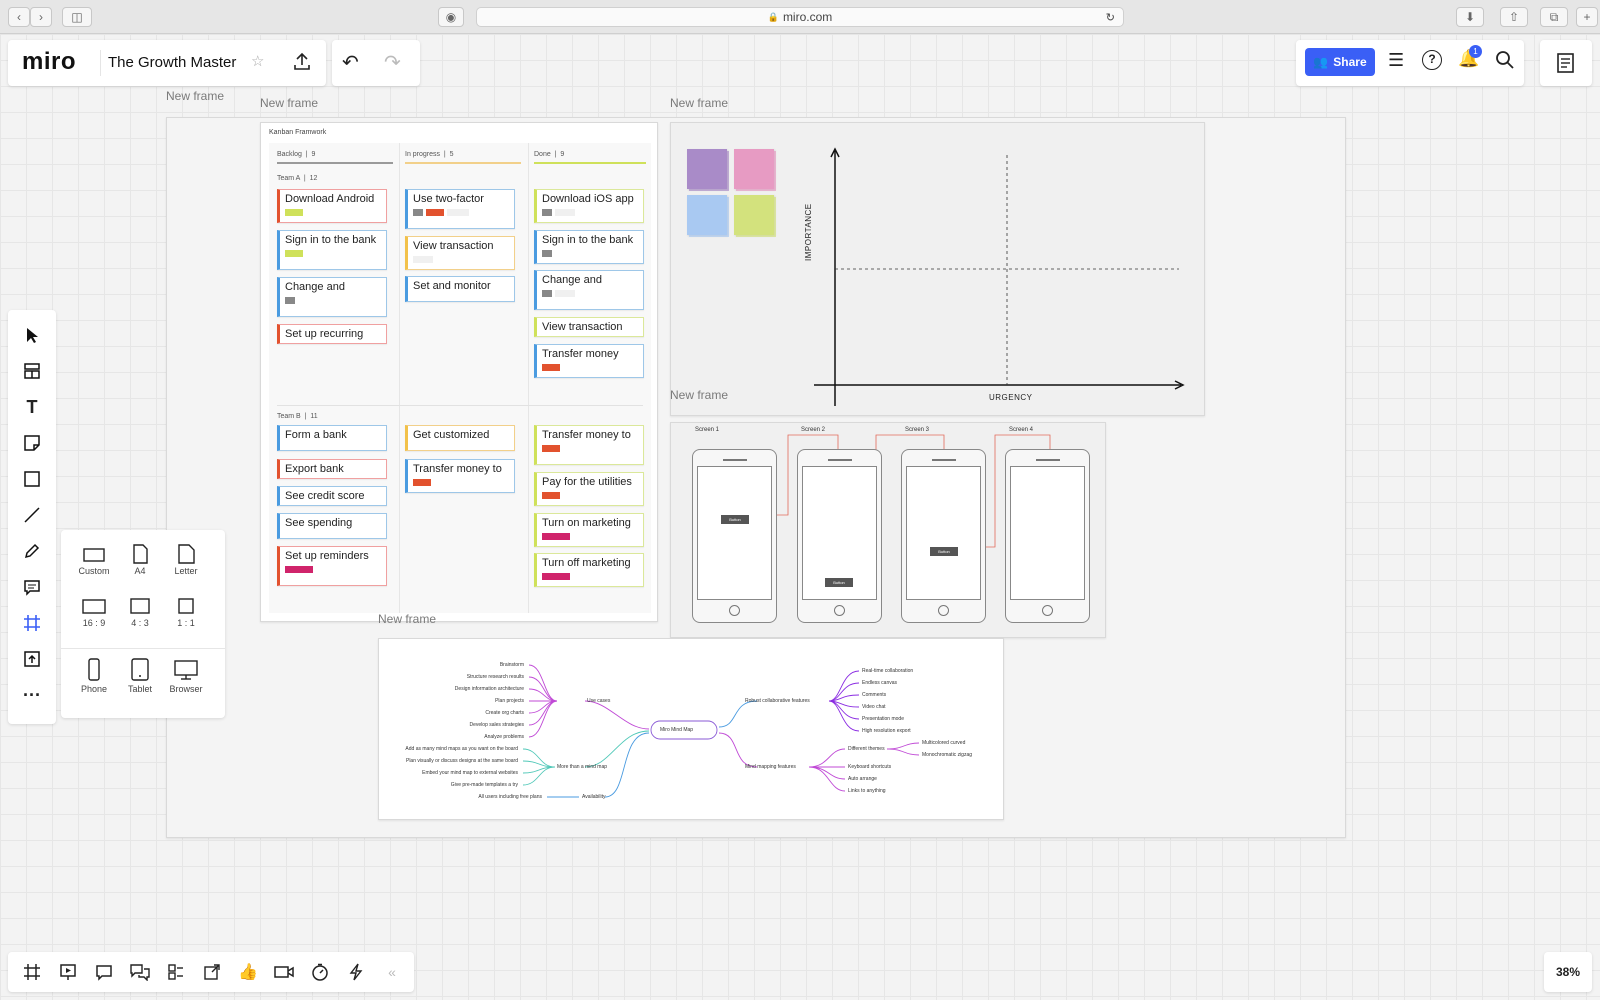 This screenshot has width=1600, height=1000. What do you see at coordinates (676, 730) in the screenshot?
I see `mind-map-root: Miro Mind Map` at bounding box center [676, 730].